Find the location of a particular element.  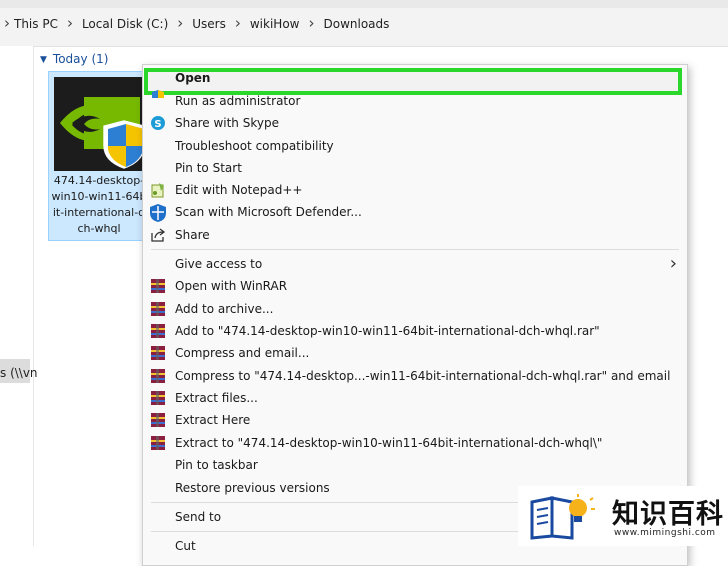

file-name-line: 474.14-desktop- is located at coordinates (99, 180).